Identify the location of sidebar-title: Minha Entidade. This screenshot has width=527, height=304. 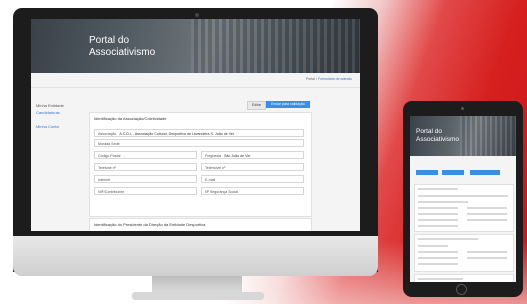
(50, 105).